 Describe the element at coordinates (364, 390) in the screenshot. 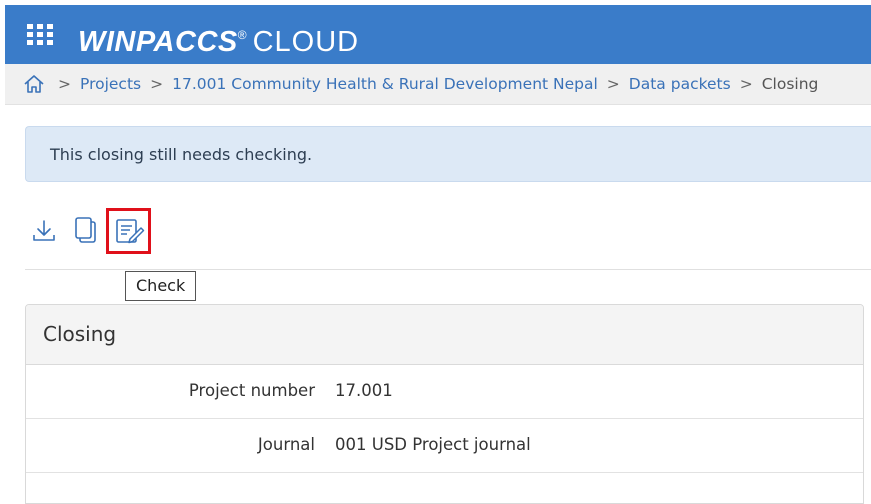

I see `row-value: 17.001` at that location.